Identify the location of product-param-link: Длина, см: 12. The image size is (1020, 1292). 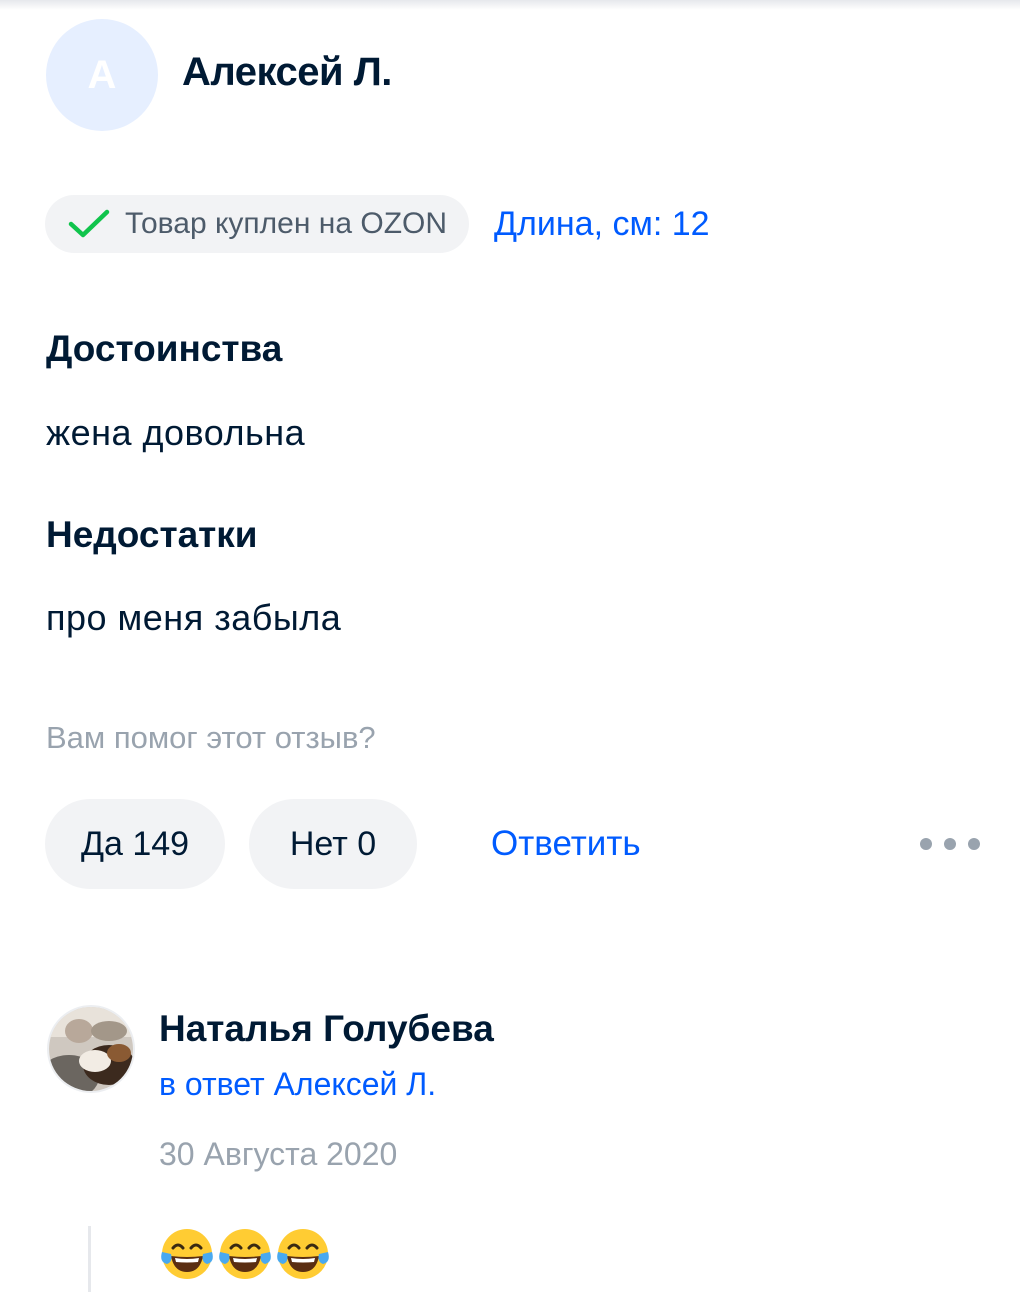
(602, 224).